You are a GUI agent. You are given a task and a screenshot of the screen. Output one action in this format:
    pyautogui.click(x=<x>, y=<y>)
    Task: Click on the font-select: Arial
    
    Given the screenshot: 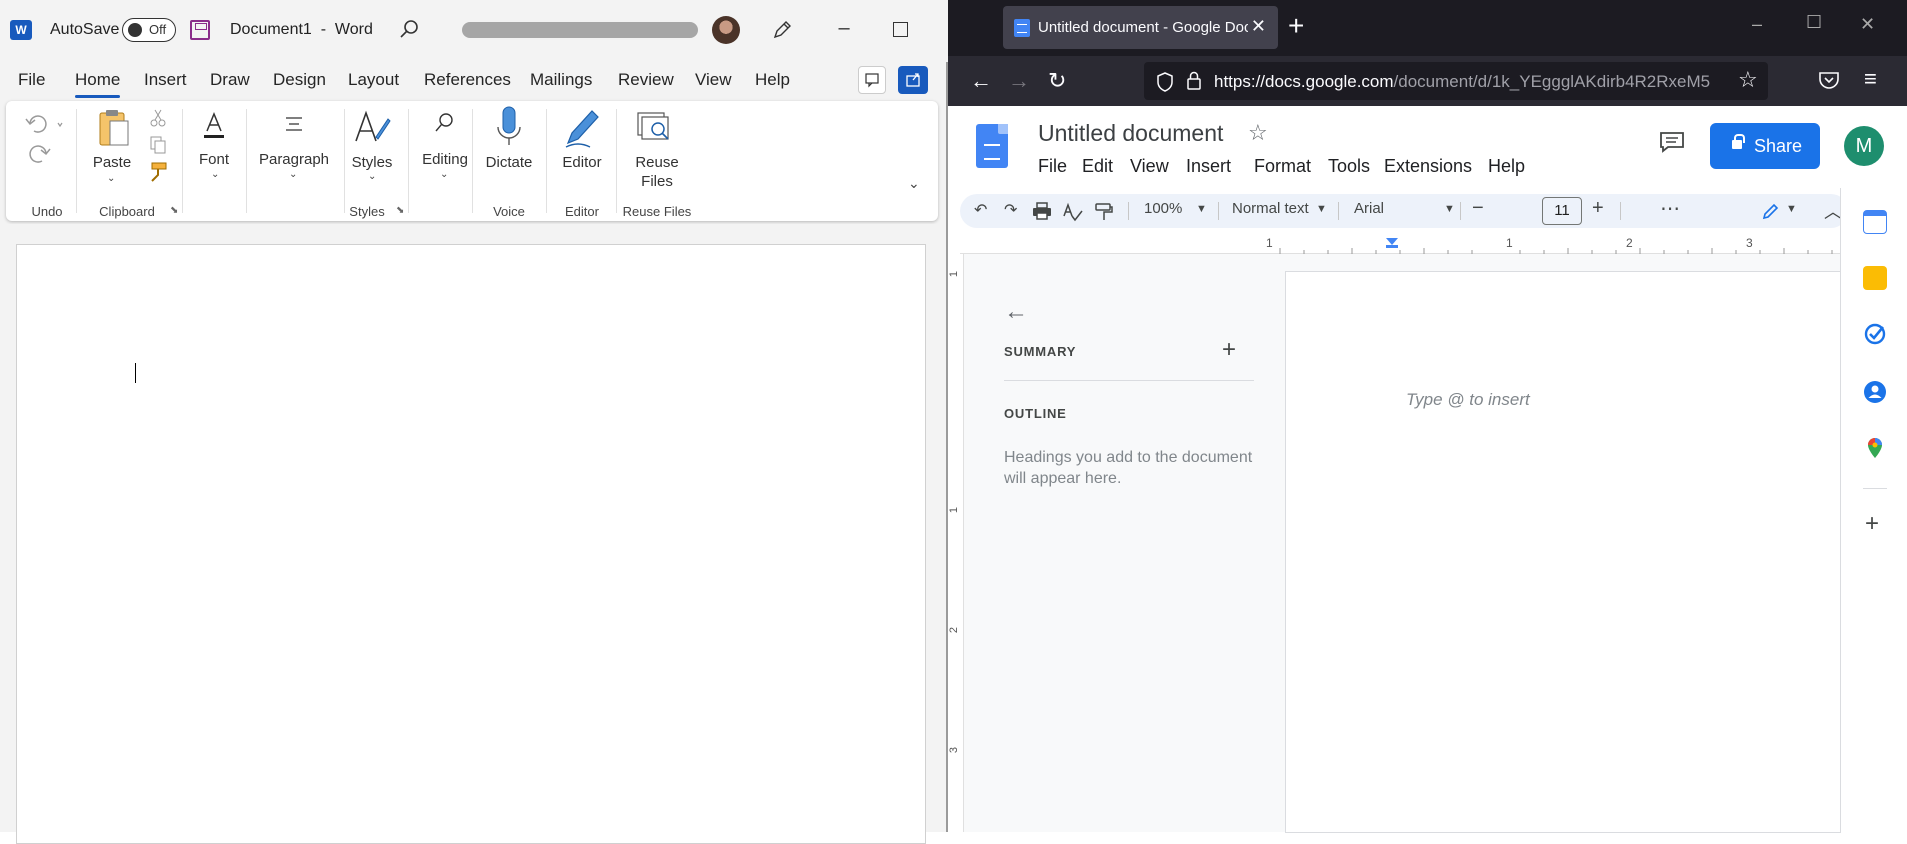 What is the action you would take?
    pyautogui.click(x=1369, y=208)
    